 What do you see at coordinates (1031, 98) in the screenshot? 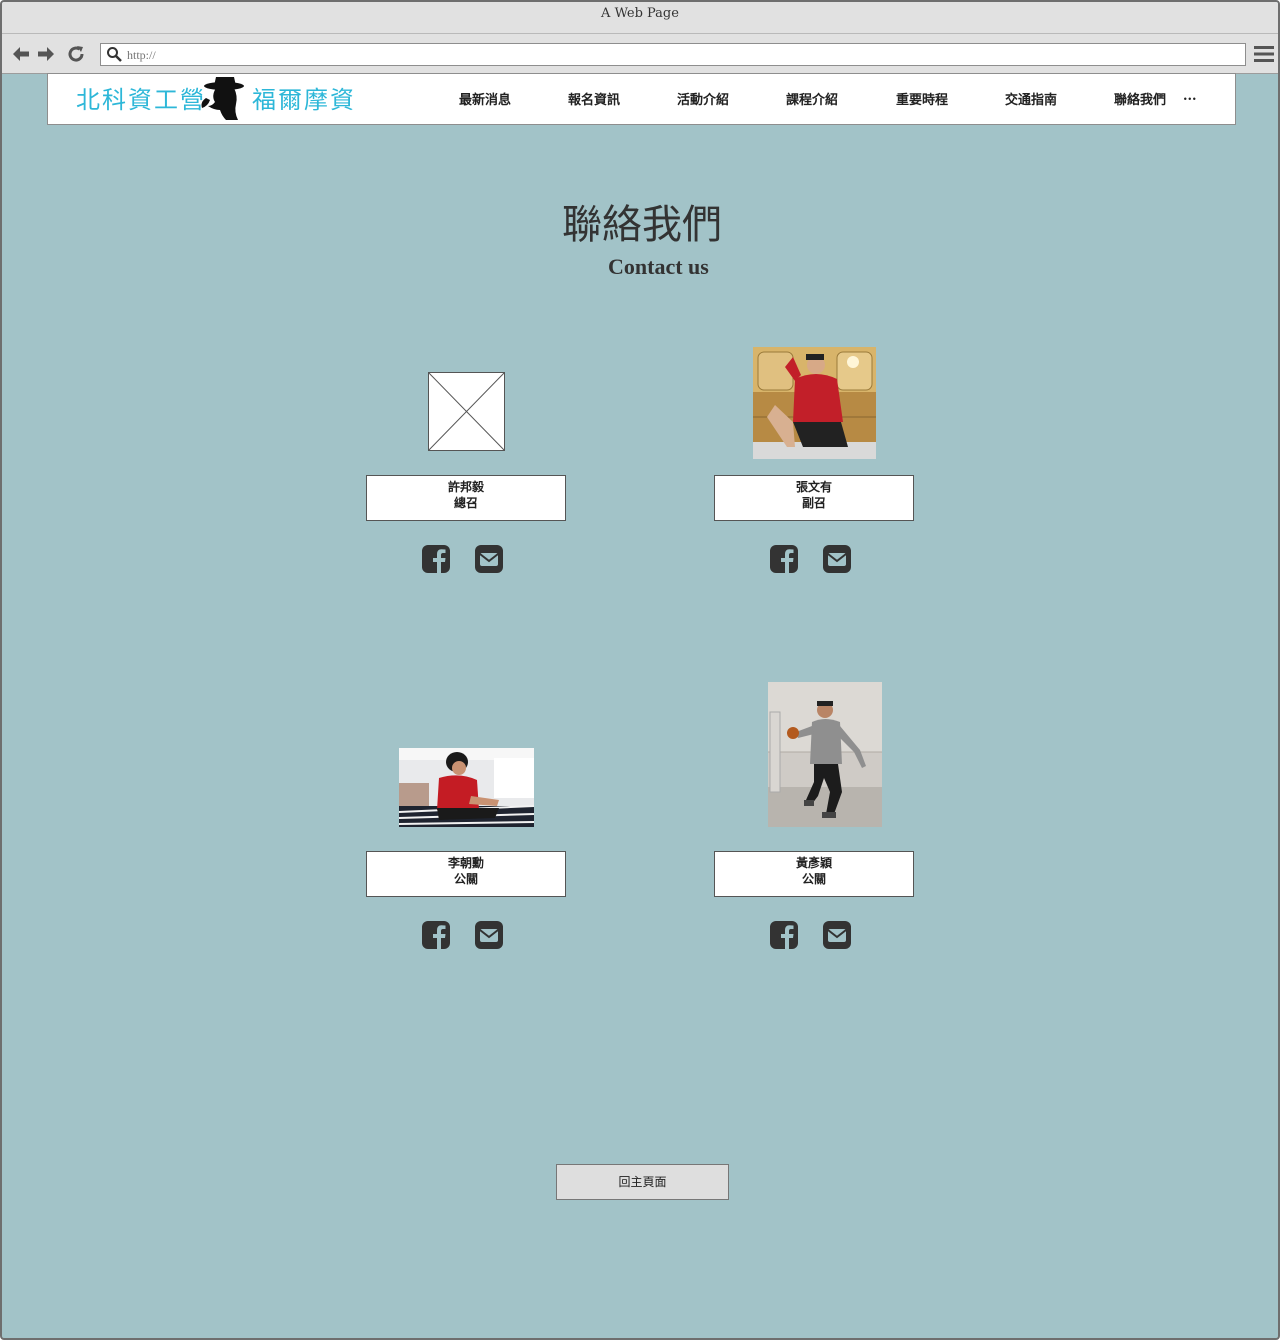
I see `nav-item-transport: 交通指南` at bounding box center [1031, 98].